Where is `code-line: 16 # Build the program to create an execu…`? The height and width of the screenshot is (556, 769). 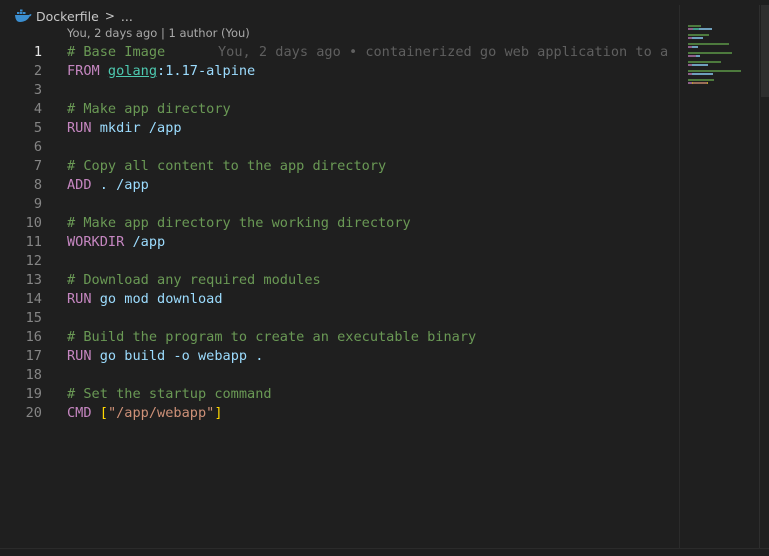 code-line: 16 # Build the program to create an execu… is located at coordinates (339, 337).